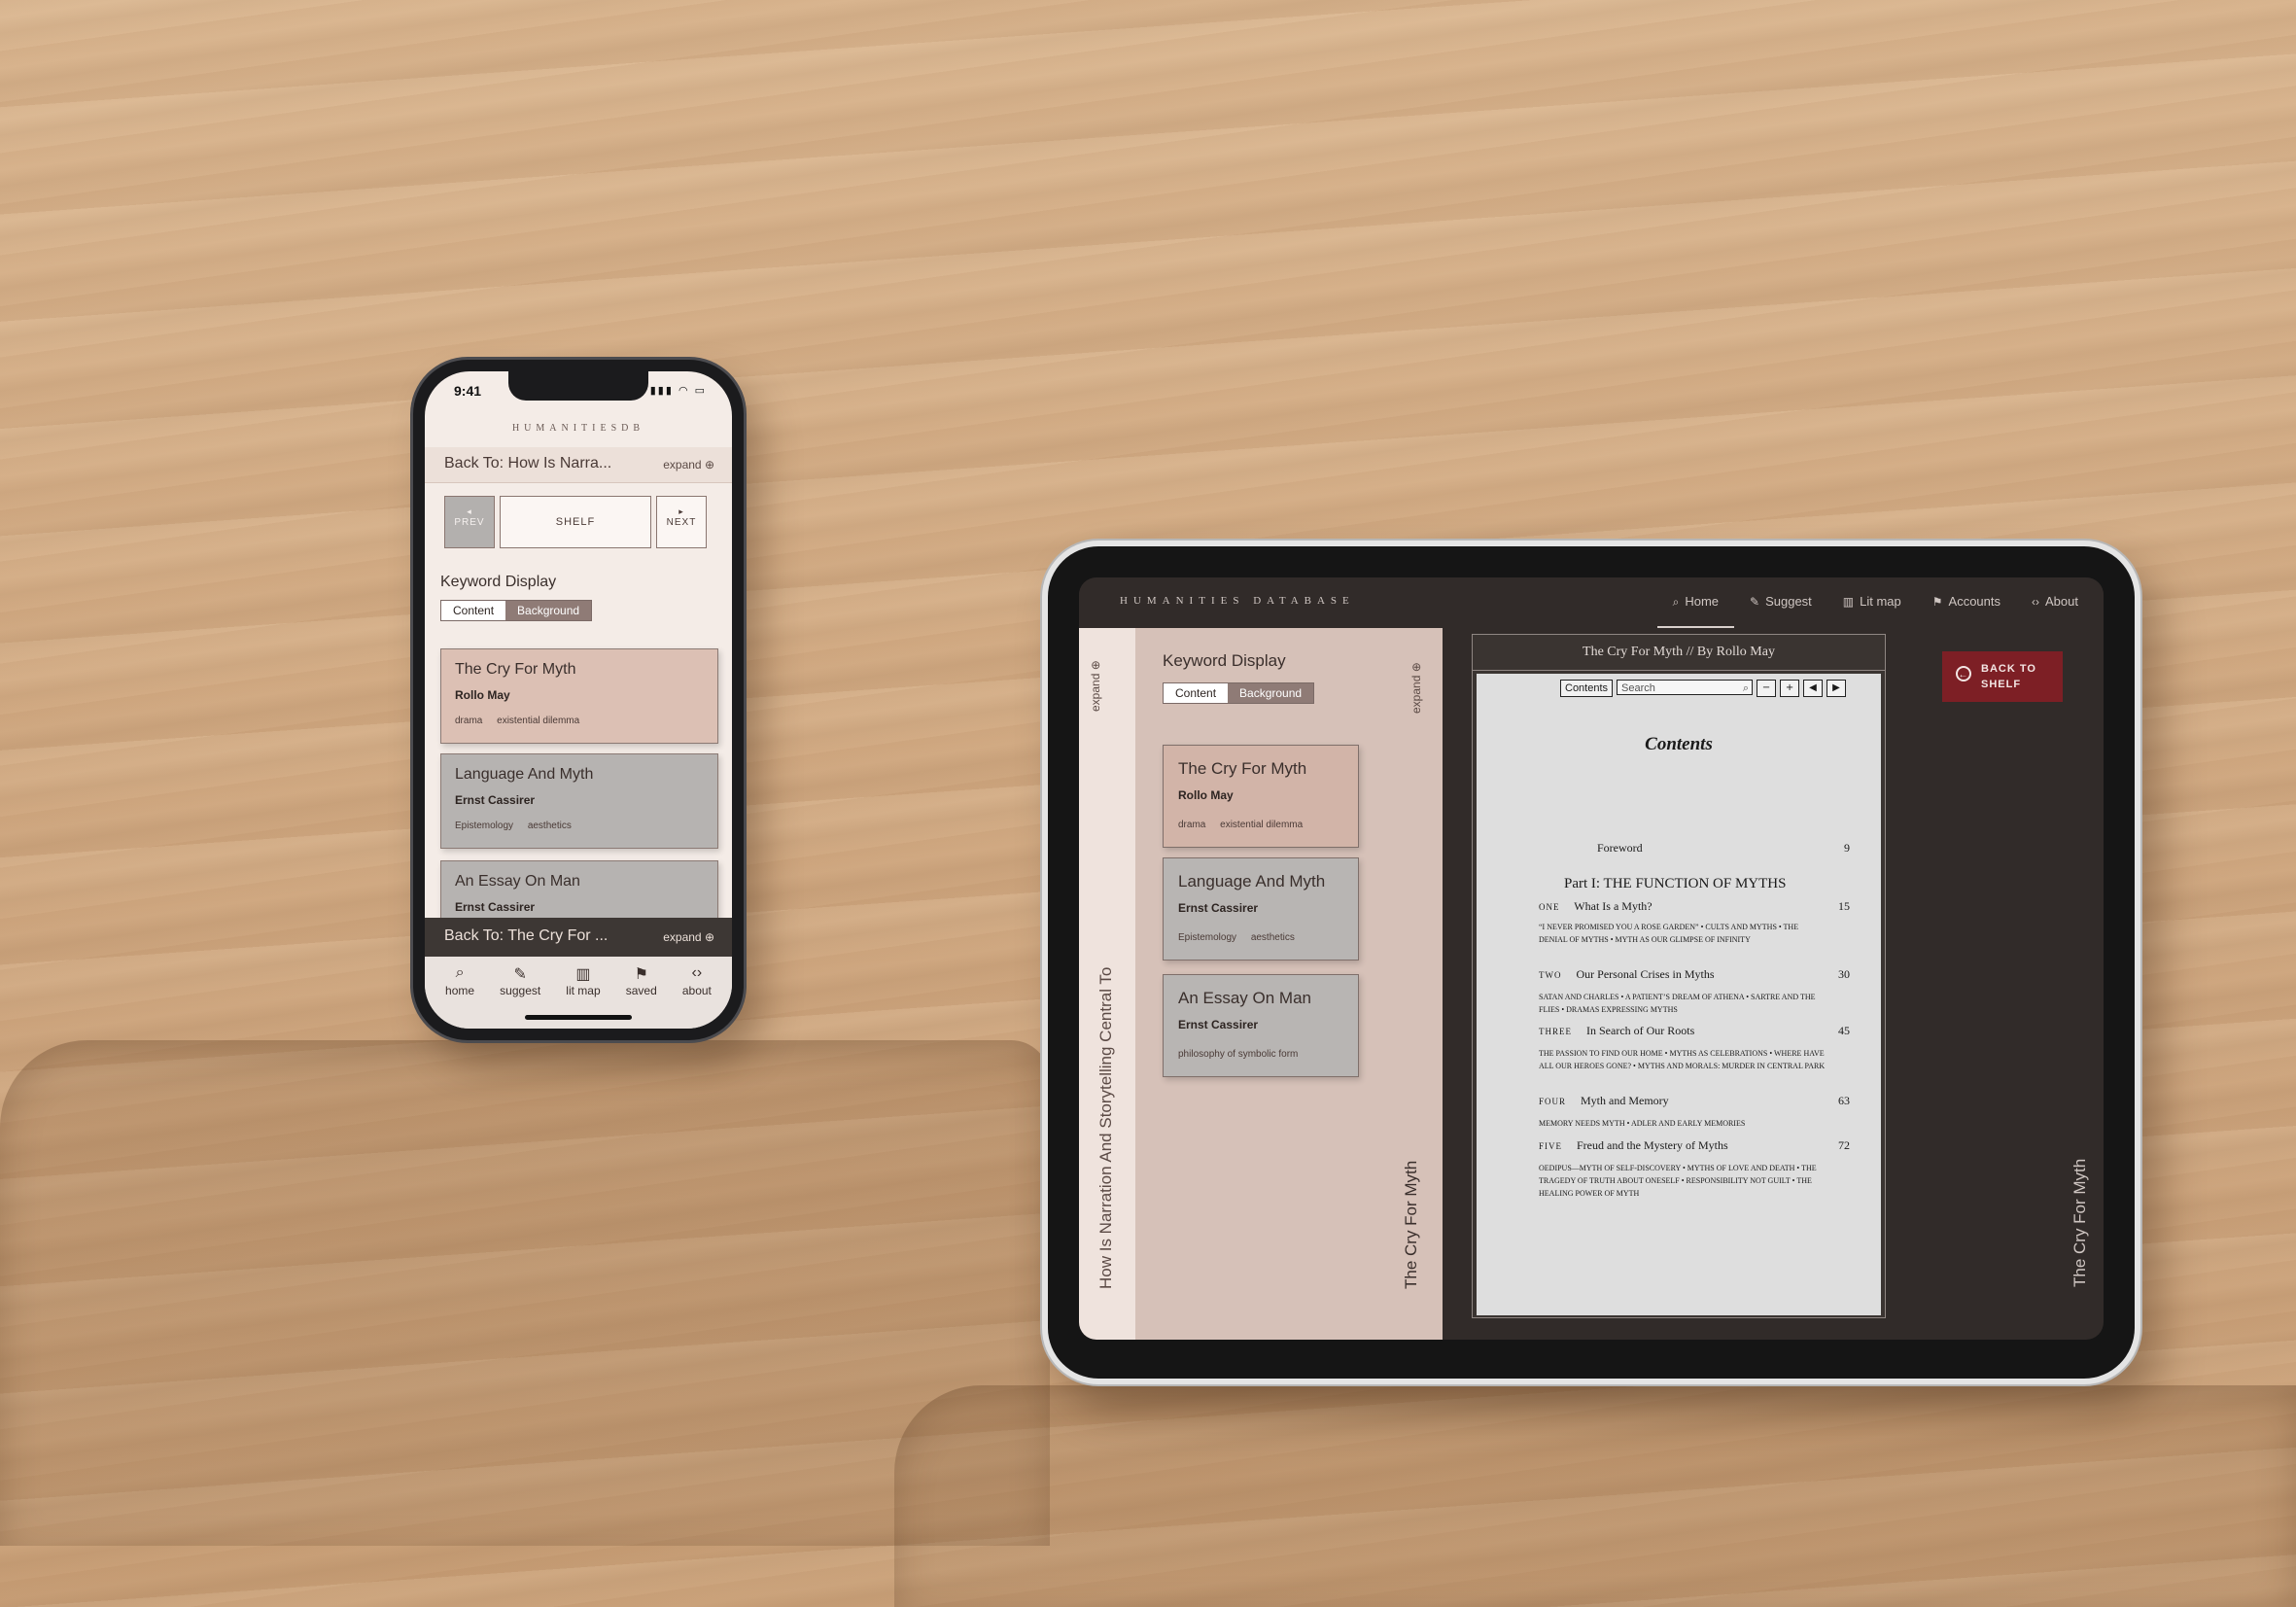 This screenshot has width=2296, height=1607. Describe the element at coordinates (1723, 848) in the screenshot. I see `toc-foreword: Foreword 9` at that location.